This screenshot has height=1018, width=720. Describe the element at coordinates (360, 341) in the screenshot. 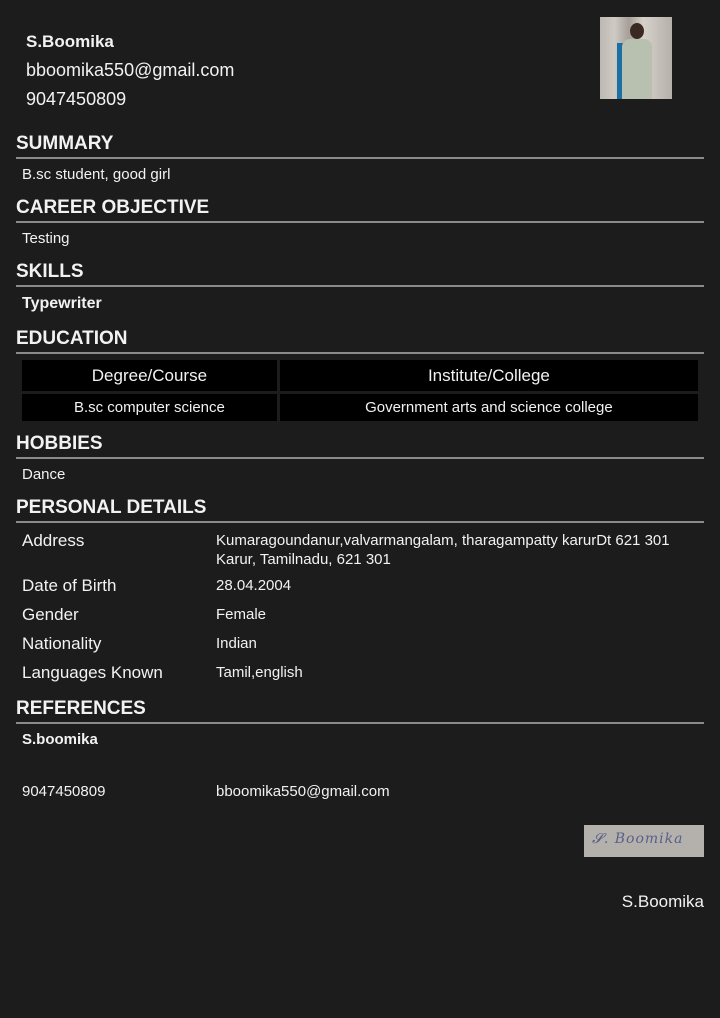

I see `education-heading: EDUCATION` at that location.